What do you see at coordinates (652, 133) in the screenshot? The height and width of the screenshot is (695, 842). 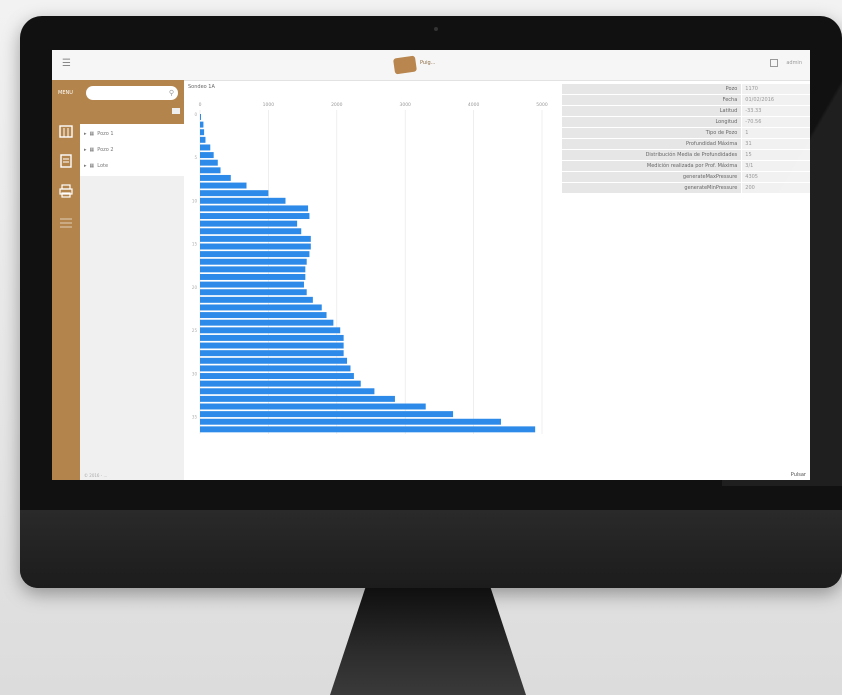 I see `info-key: Tipo de Pozo` at bounding box center [652, 133].